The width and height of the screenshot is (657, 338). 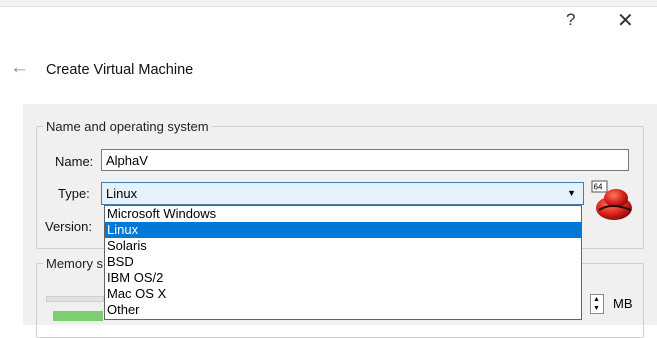 I want to click on dropdown-option-microsoft-windows: Microsoft Windows, so click(x=343, y=214).